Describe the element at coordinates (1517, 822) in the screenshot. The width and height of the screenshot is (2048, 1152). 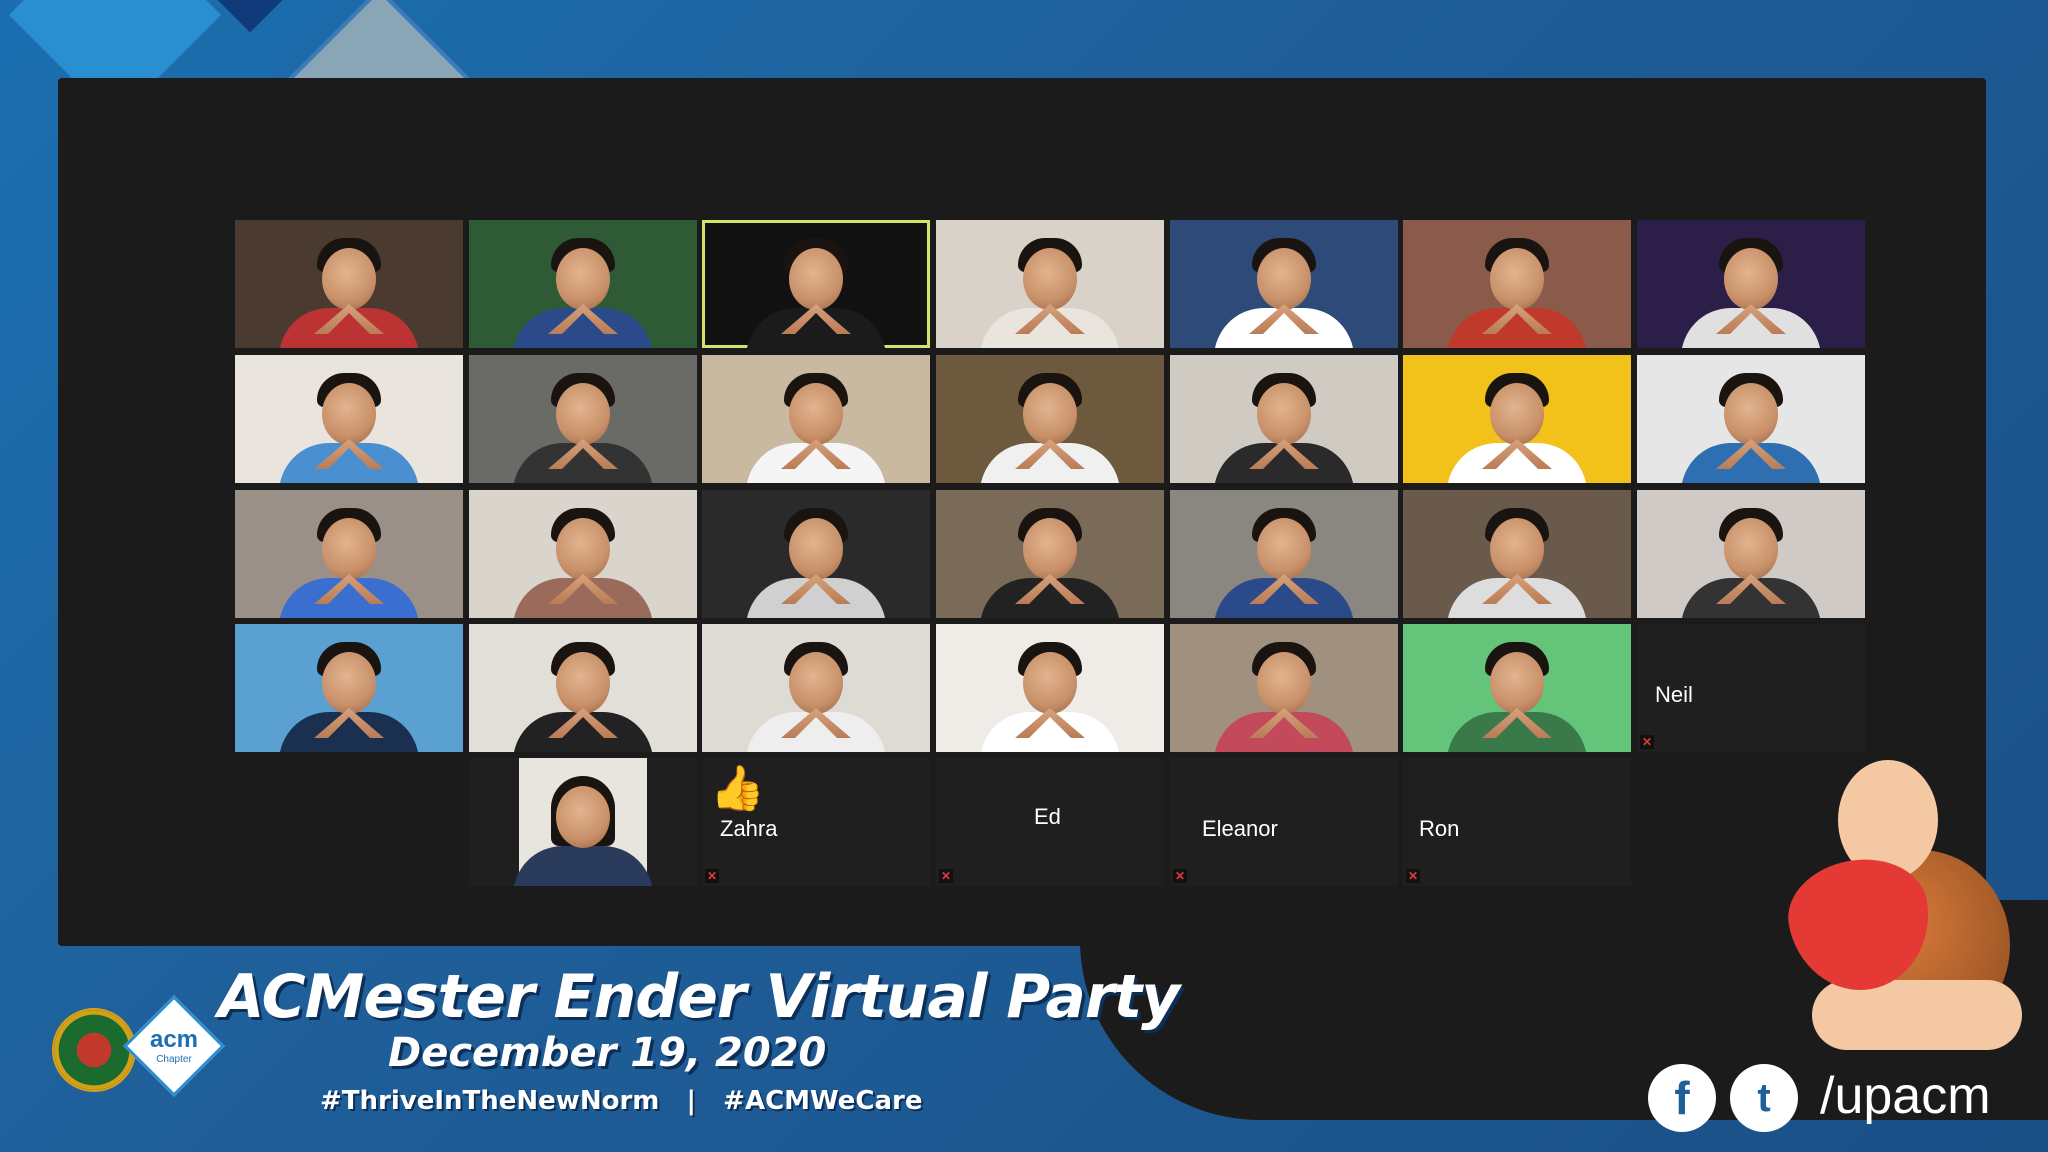
I see `participant-tile: Ron ✕` at that location.